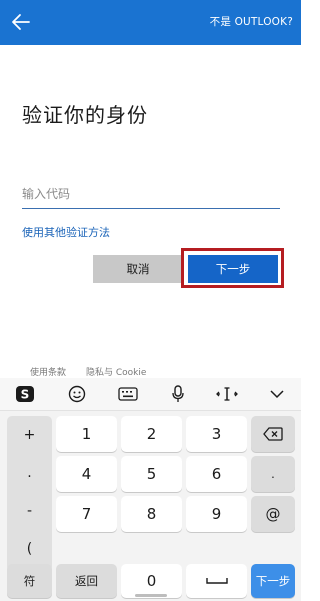 The height and width of the screenshot is (601, 320). What do you see at coordinates (151, 434) in the screenshot?
I see `key-2: 2` at bounding box center [151, 434].